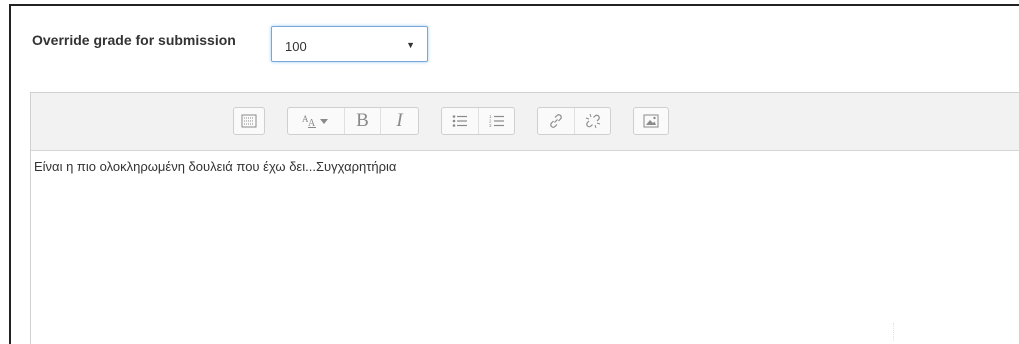 This screenshot has height=344, width=1019. What do you see at coordinates (410, 45) in the screenshot?
I see `chevron-down-icon: ▼` at bounding box center [410, 45].